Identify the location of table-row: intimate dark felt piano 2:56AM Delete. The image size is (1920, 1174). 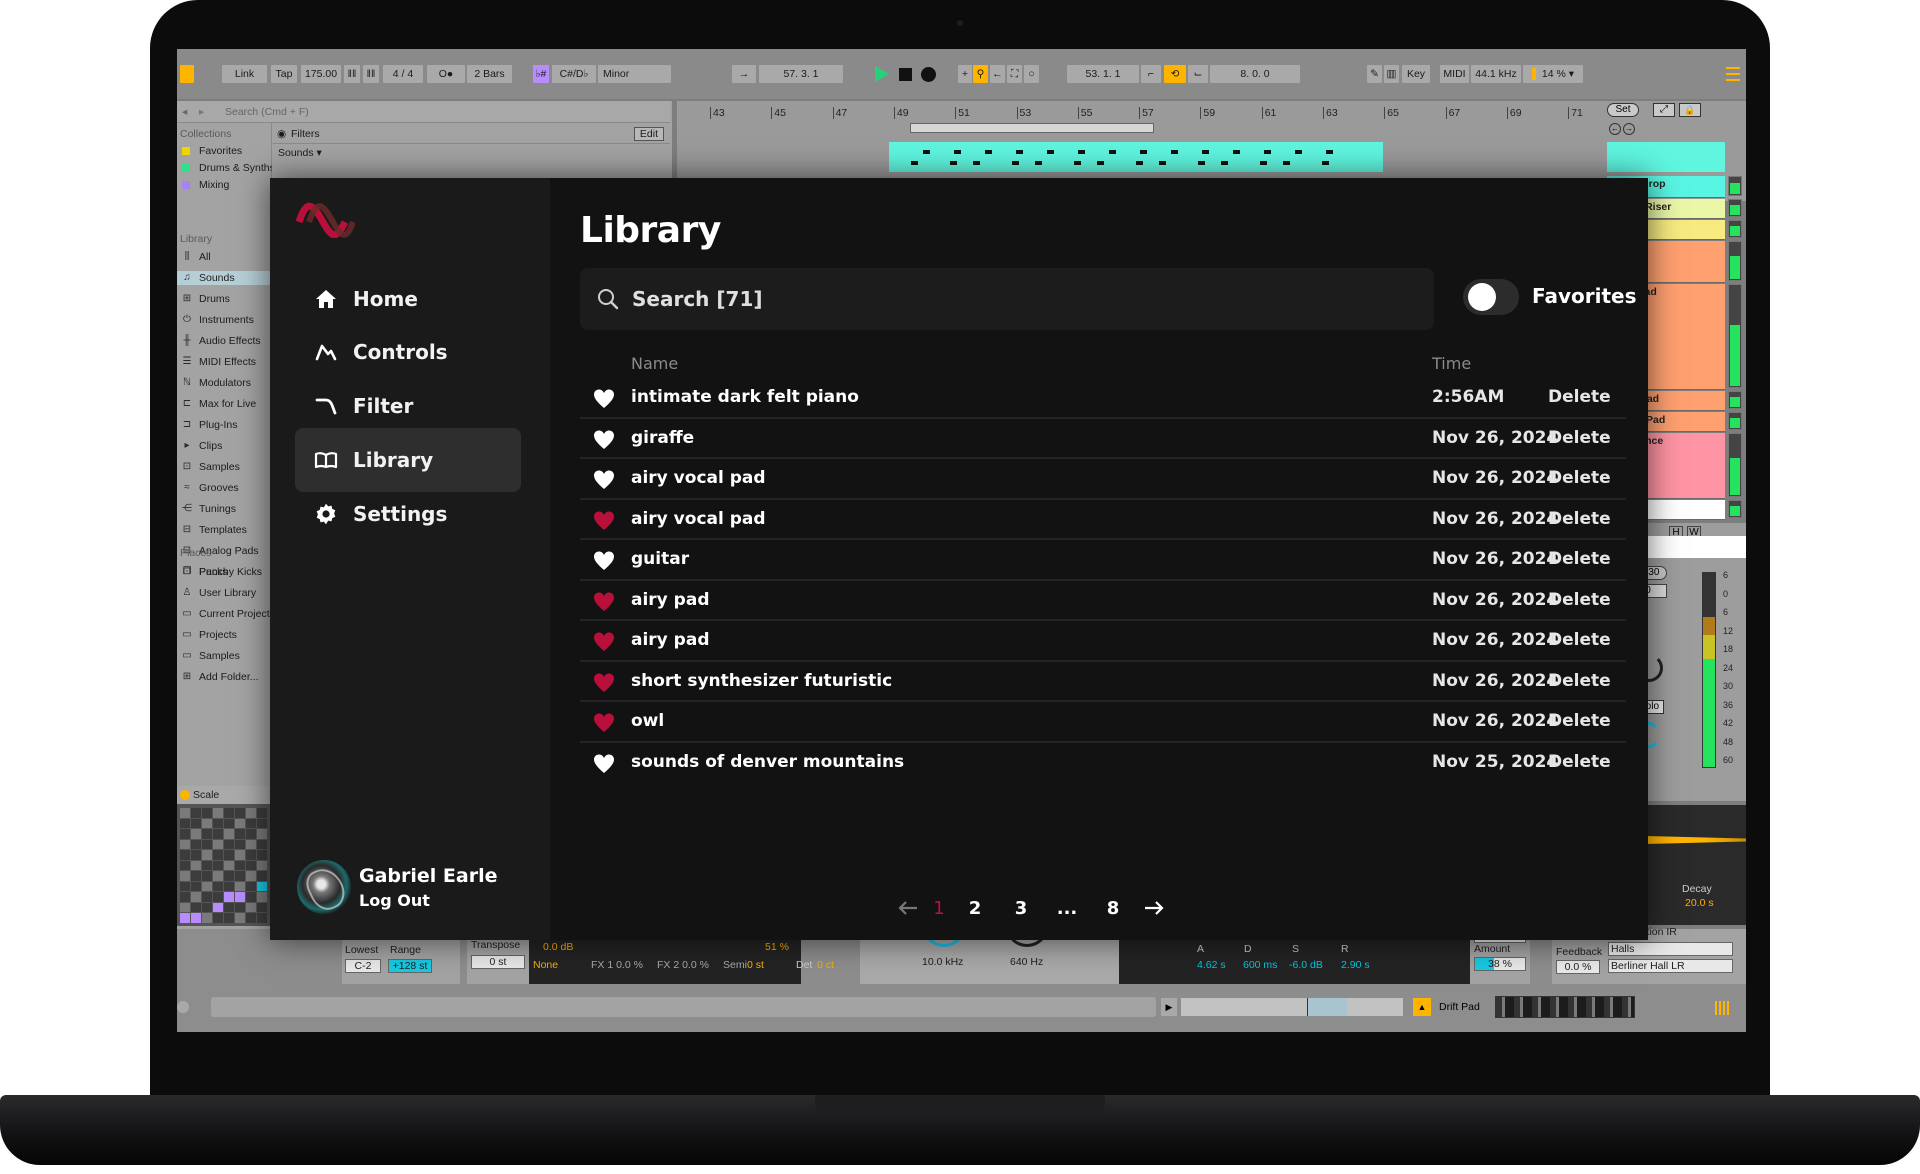
(1103, 398).